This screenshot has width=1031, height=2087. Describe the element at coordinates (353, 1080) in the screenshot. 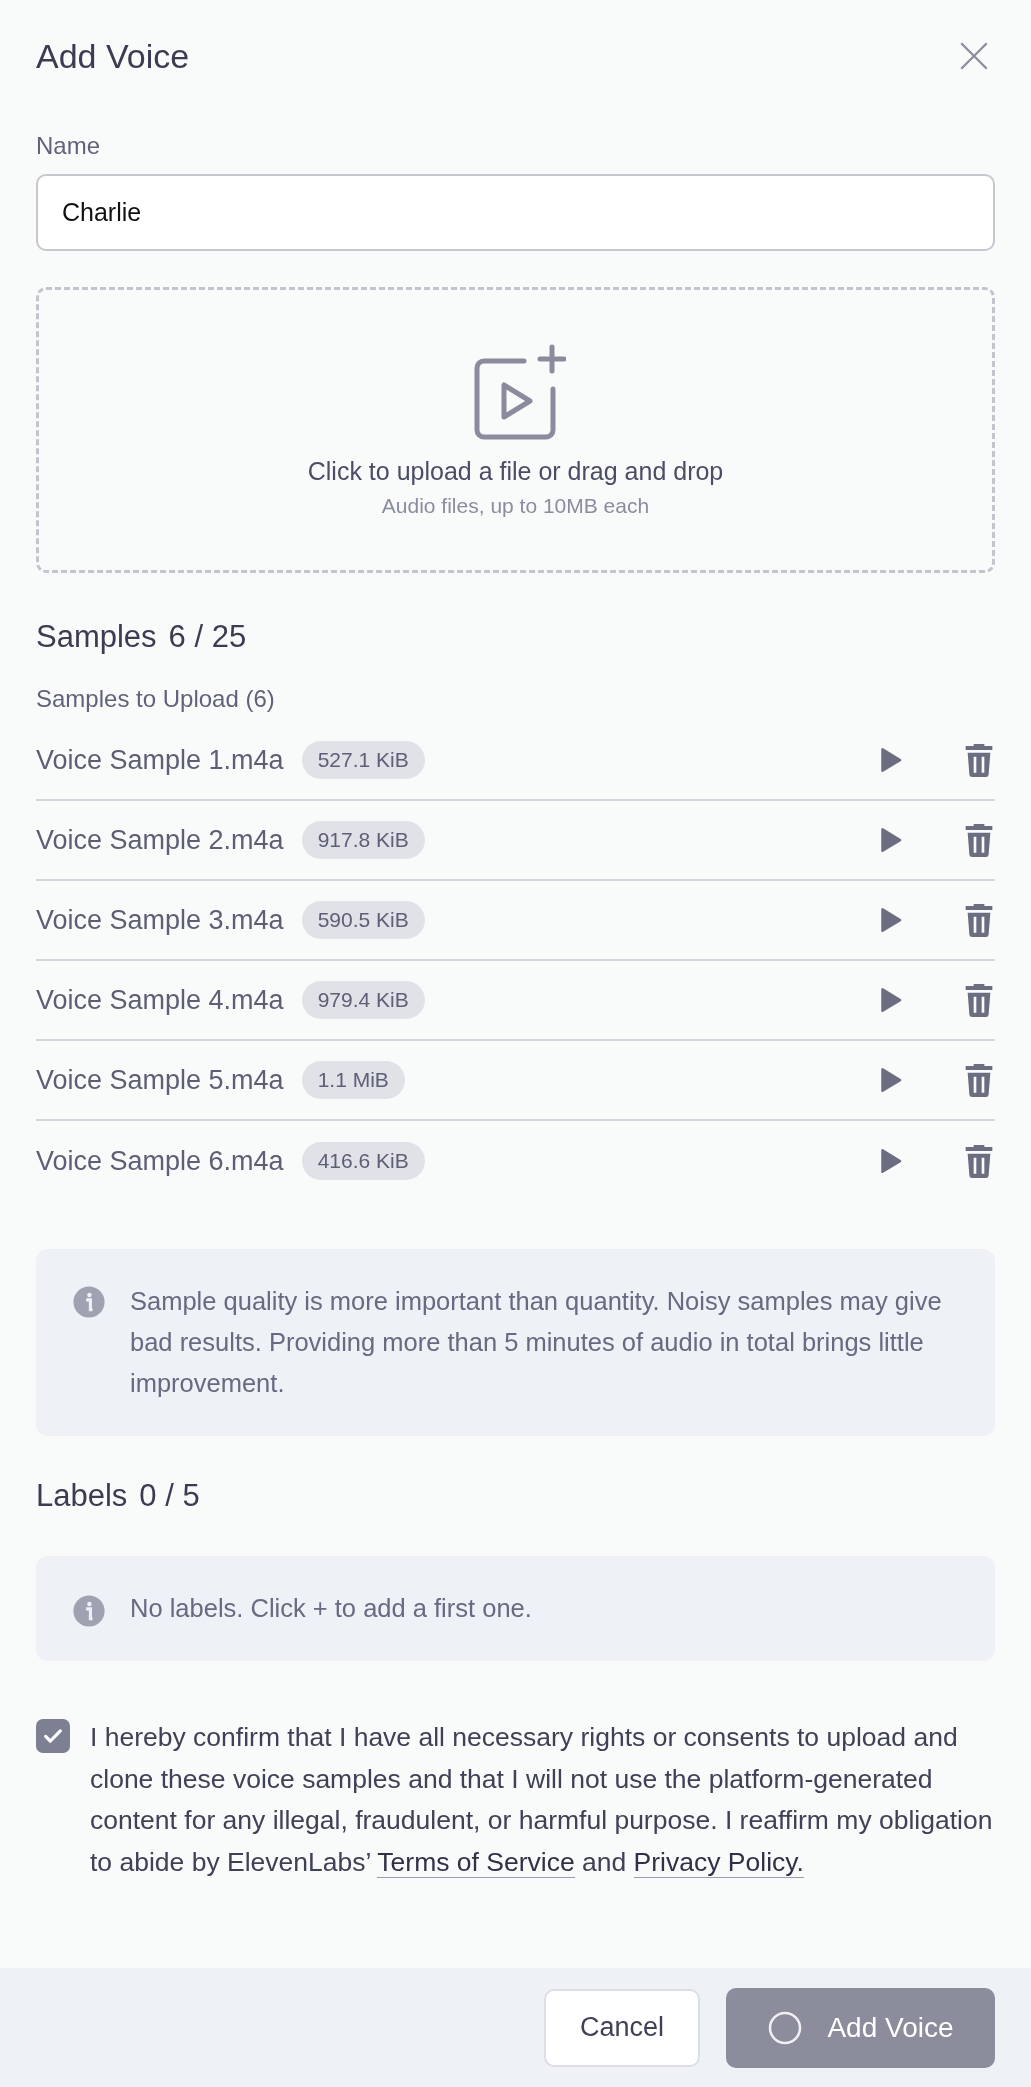

I see `file-size: 1.1 MiB` at that location.